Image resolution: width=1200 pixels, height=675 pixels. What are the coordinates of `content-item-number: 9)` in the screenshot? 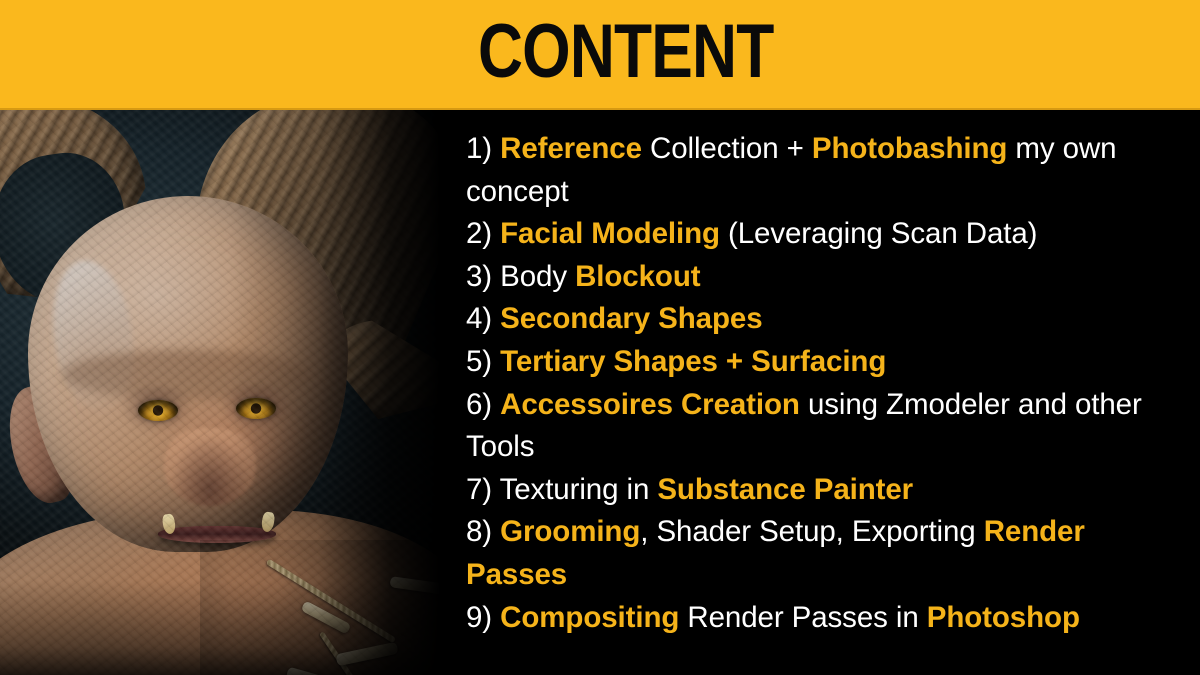 It's located at (483, 617).